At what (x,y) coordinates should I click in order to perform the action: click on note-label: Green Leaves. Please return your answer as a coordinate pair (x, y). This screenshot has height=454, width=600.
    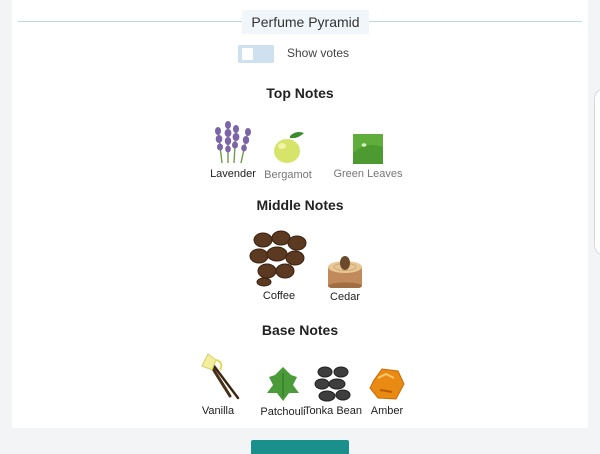
    Looking at the image, I should click on (368, 174).